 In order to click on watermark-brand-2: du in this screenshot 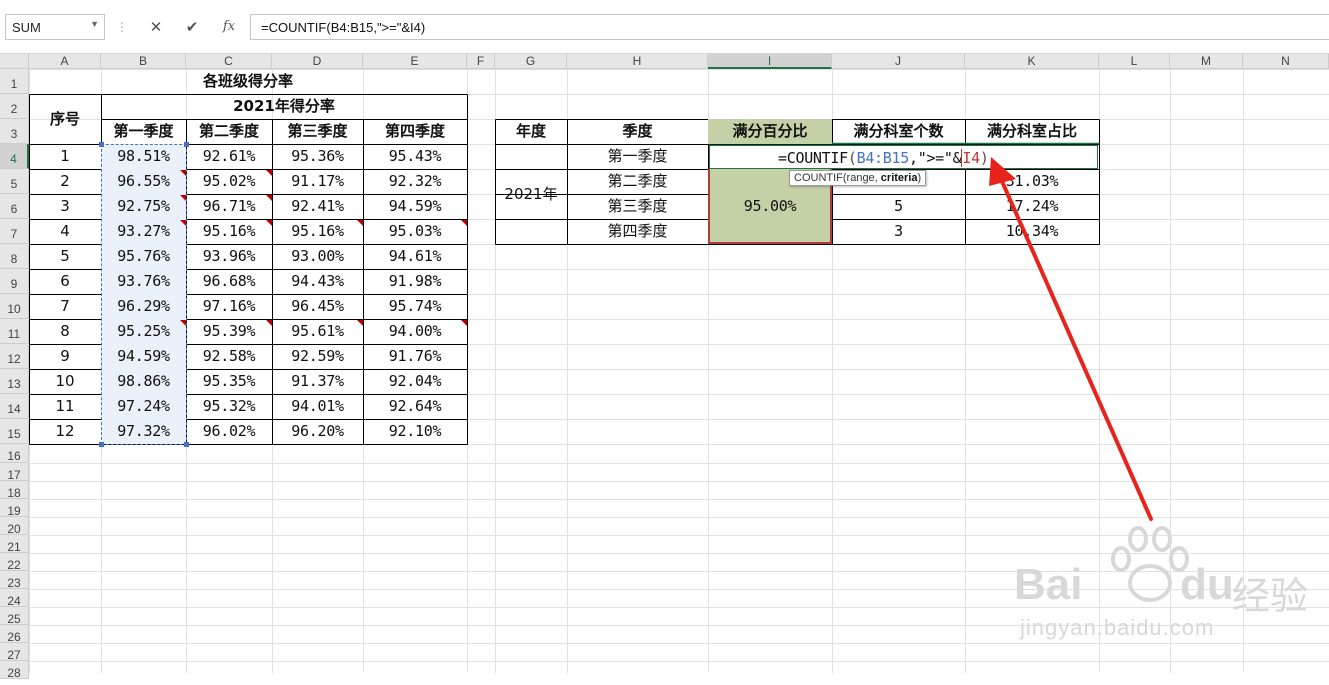, I will do `click(1207, 584)`.